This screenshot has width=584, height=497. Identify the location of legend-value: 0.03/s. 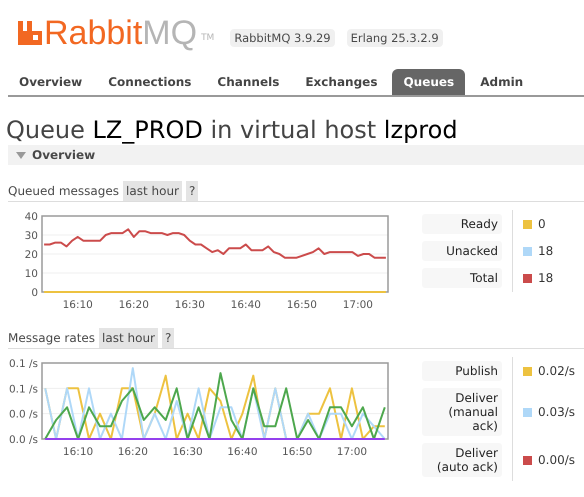
(557, 412).